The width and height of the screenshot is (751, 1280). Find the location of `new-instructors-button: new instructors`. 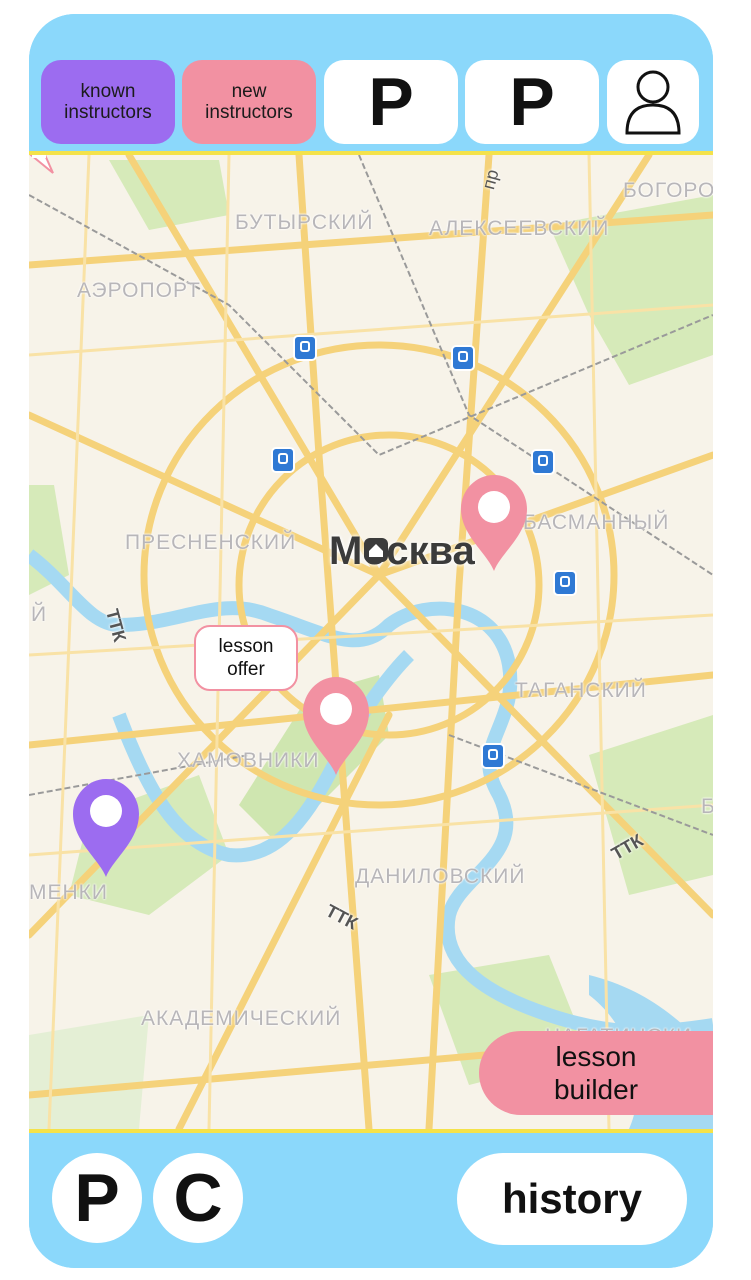

new-instructors-button: new instructors is located at coordinates (249, 102).